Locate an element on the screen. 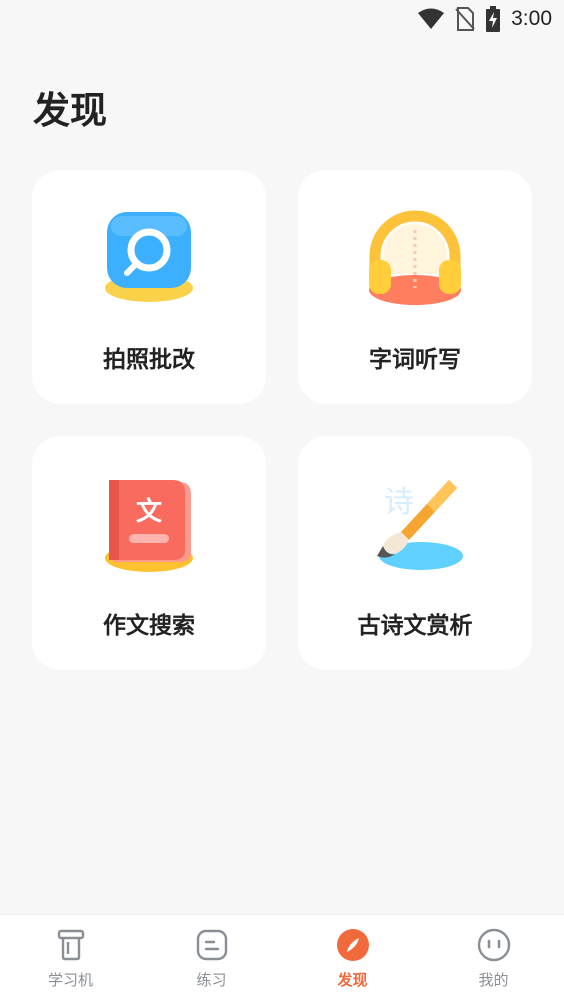  poem-character: 诗 is located at coordinates (399, 502).